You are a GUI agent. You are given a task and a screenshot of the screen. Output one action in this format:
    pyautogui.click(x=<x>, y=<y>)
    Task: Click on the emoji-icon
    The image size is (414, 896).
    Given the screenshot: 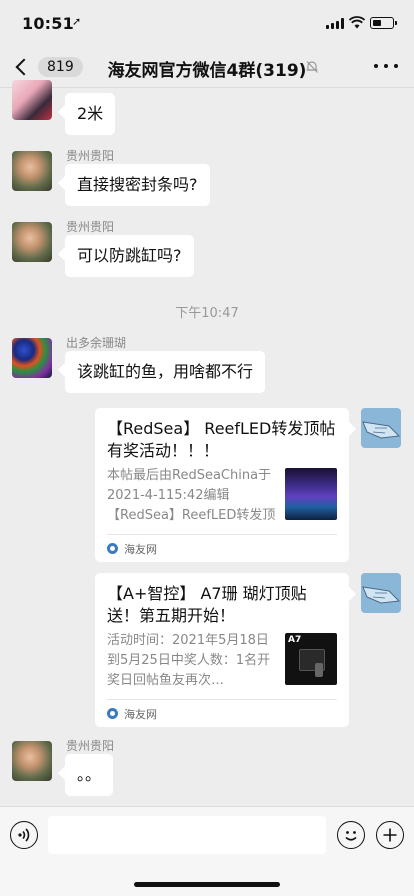 What is the action you would take?
    pyautogui.click(x=351, y=836)
    